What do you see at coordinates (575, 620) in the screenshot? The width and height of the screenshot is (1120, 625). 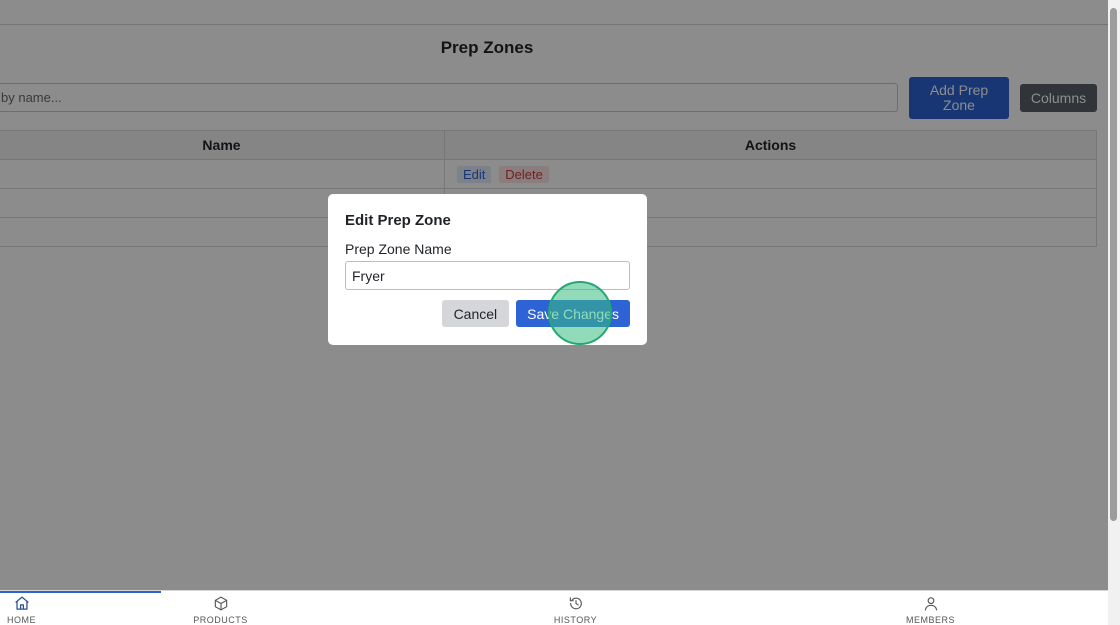 I see `nav-label-history: HISTORY` at bounding box center [575, 620].